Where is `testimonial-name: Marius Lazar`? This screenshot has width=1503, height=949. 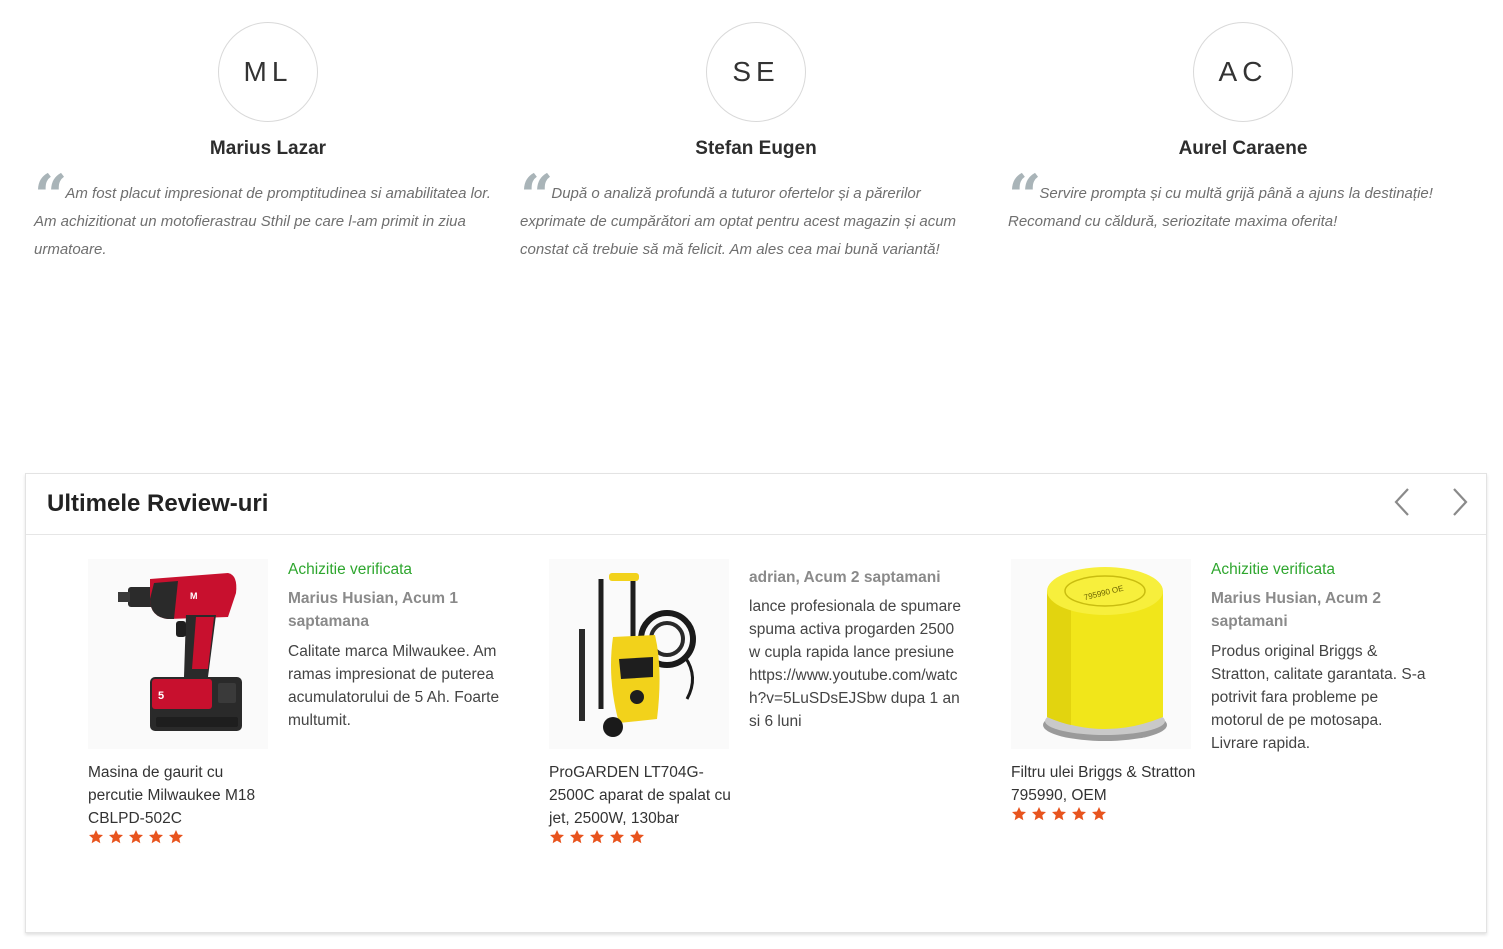
testimonial-name: Marius Lazar is located at coordinates (268, 148).